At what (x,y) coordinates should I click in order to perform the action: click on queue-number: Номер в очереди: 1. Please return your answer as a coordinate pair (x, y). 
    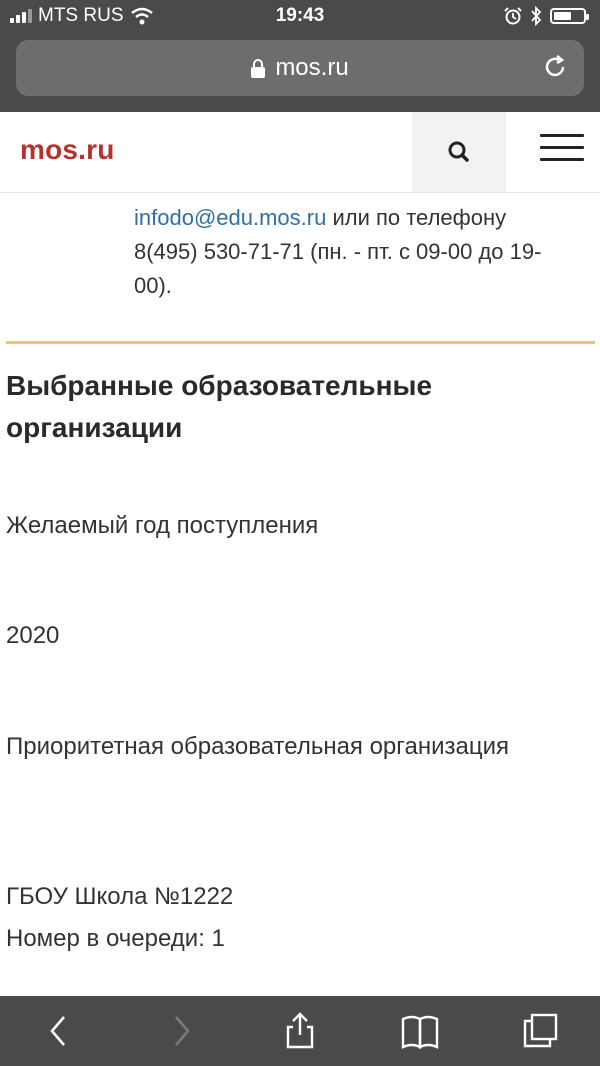
    Looking at the image, I should click on (115, 938).